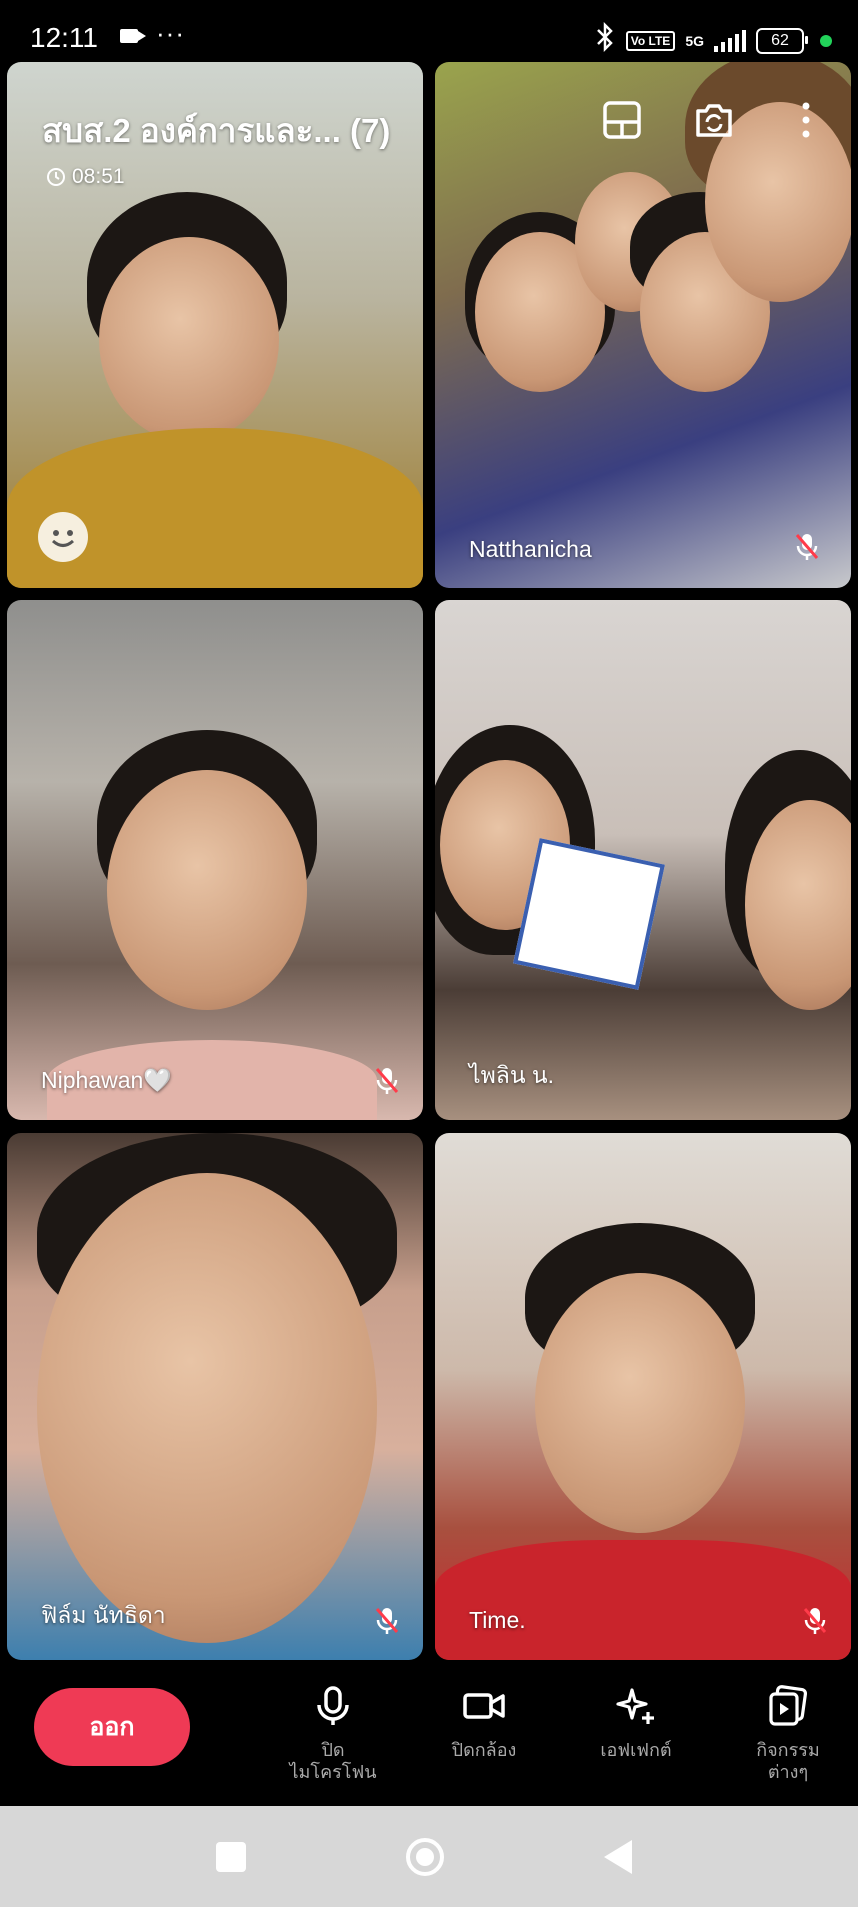 This screenshot has height=1907, width=858. Describe the element at coordinates (429, 31) in the screenshot. I see `status-bar: 12:11 ··· Vo LTE 5G 62` at that location.